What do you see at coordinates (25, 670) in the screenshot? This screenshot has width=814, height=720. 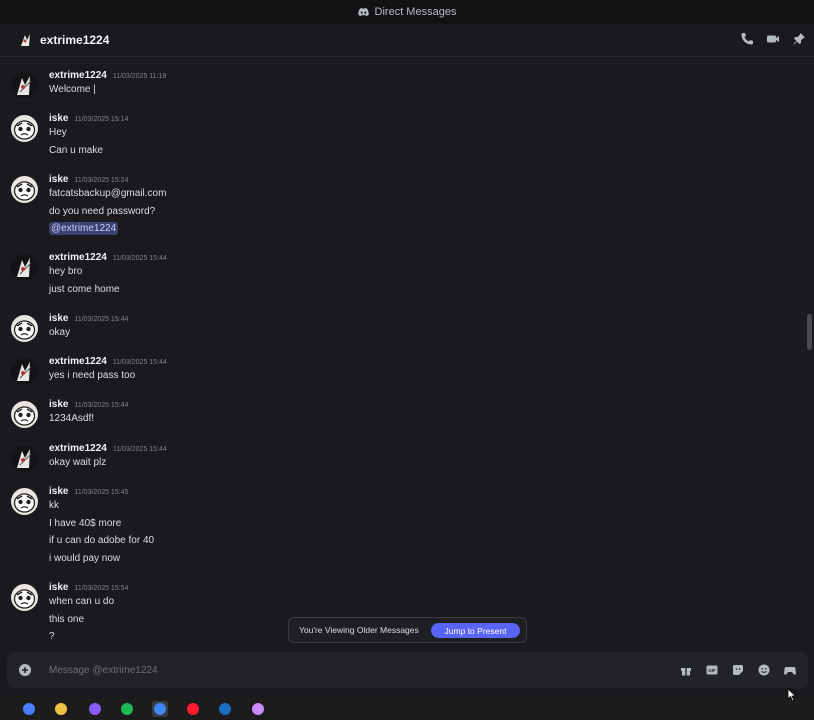 I see `add-attachment-icon` at bounding box center [25, 670].